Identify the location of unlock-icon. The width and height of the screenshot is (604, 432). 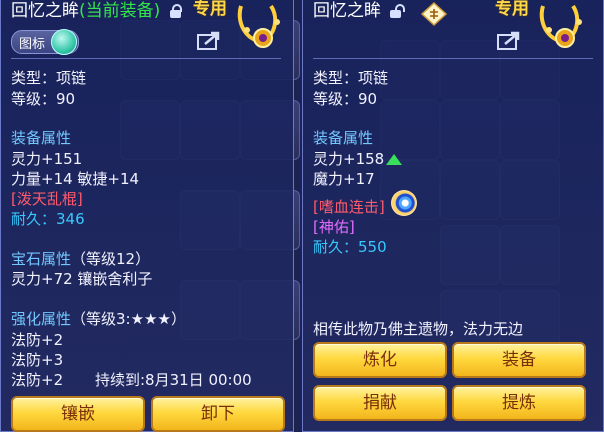
(398, 11).